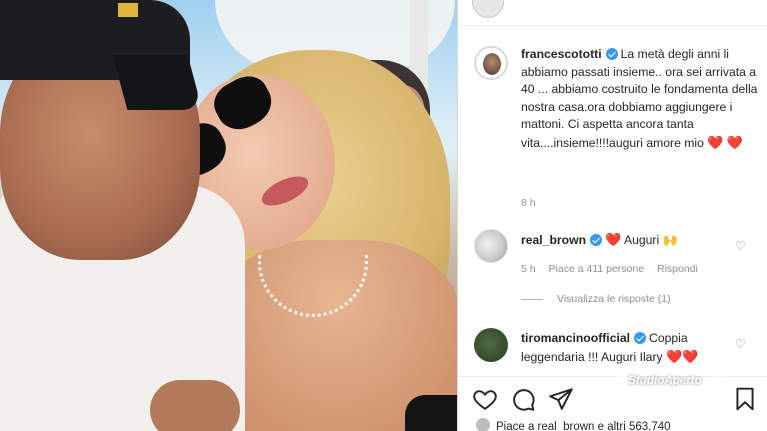  Describe the element at coordinates (614, 299) in the screenshot. I see `view-replies-label: Visualizza le risposte (1)` at that location.